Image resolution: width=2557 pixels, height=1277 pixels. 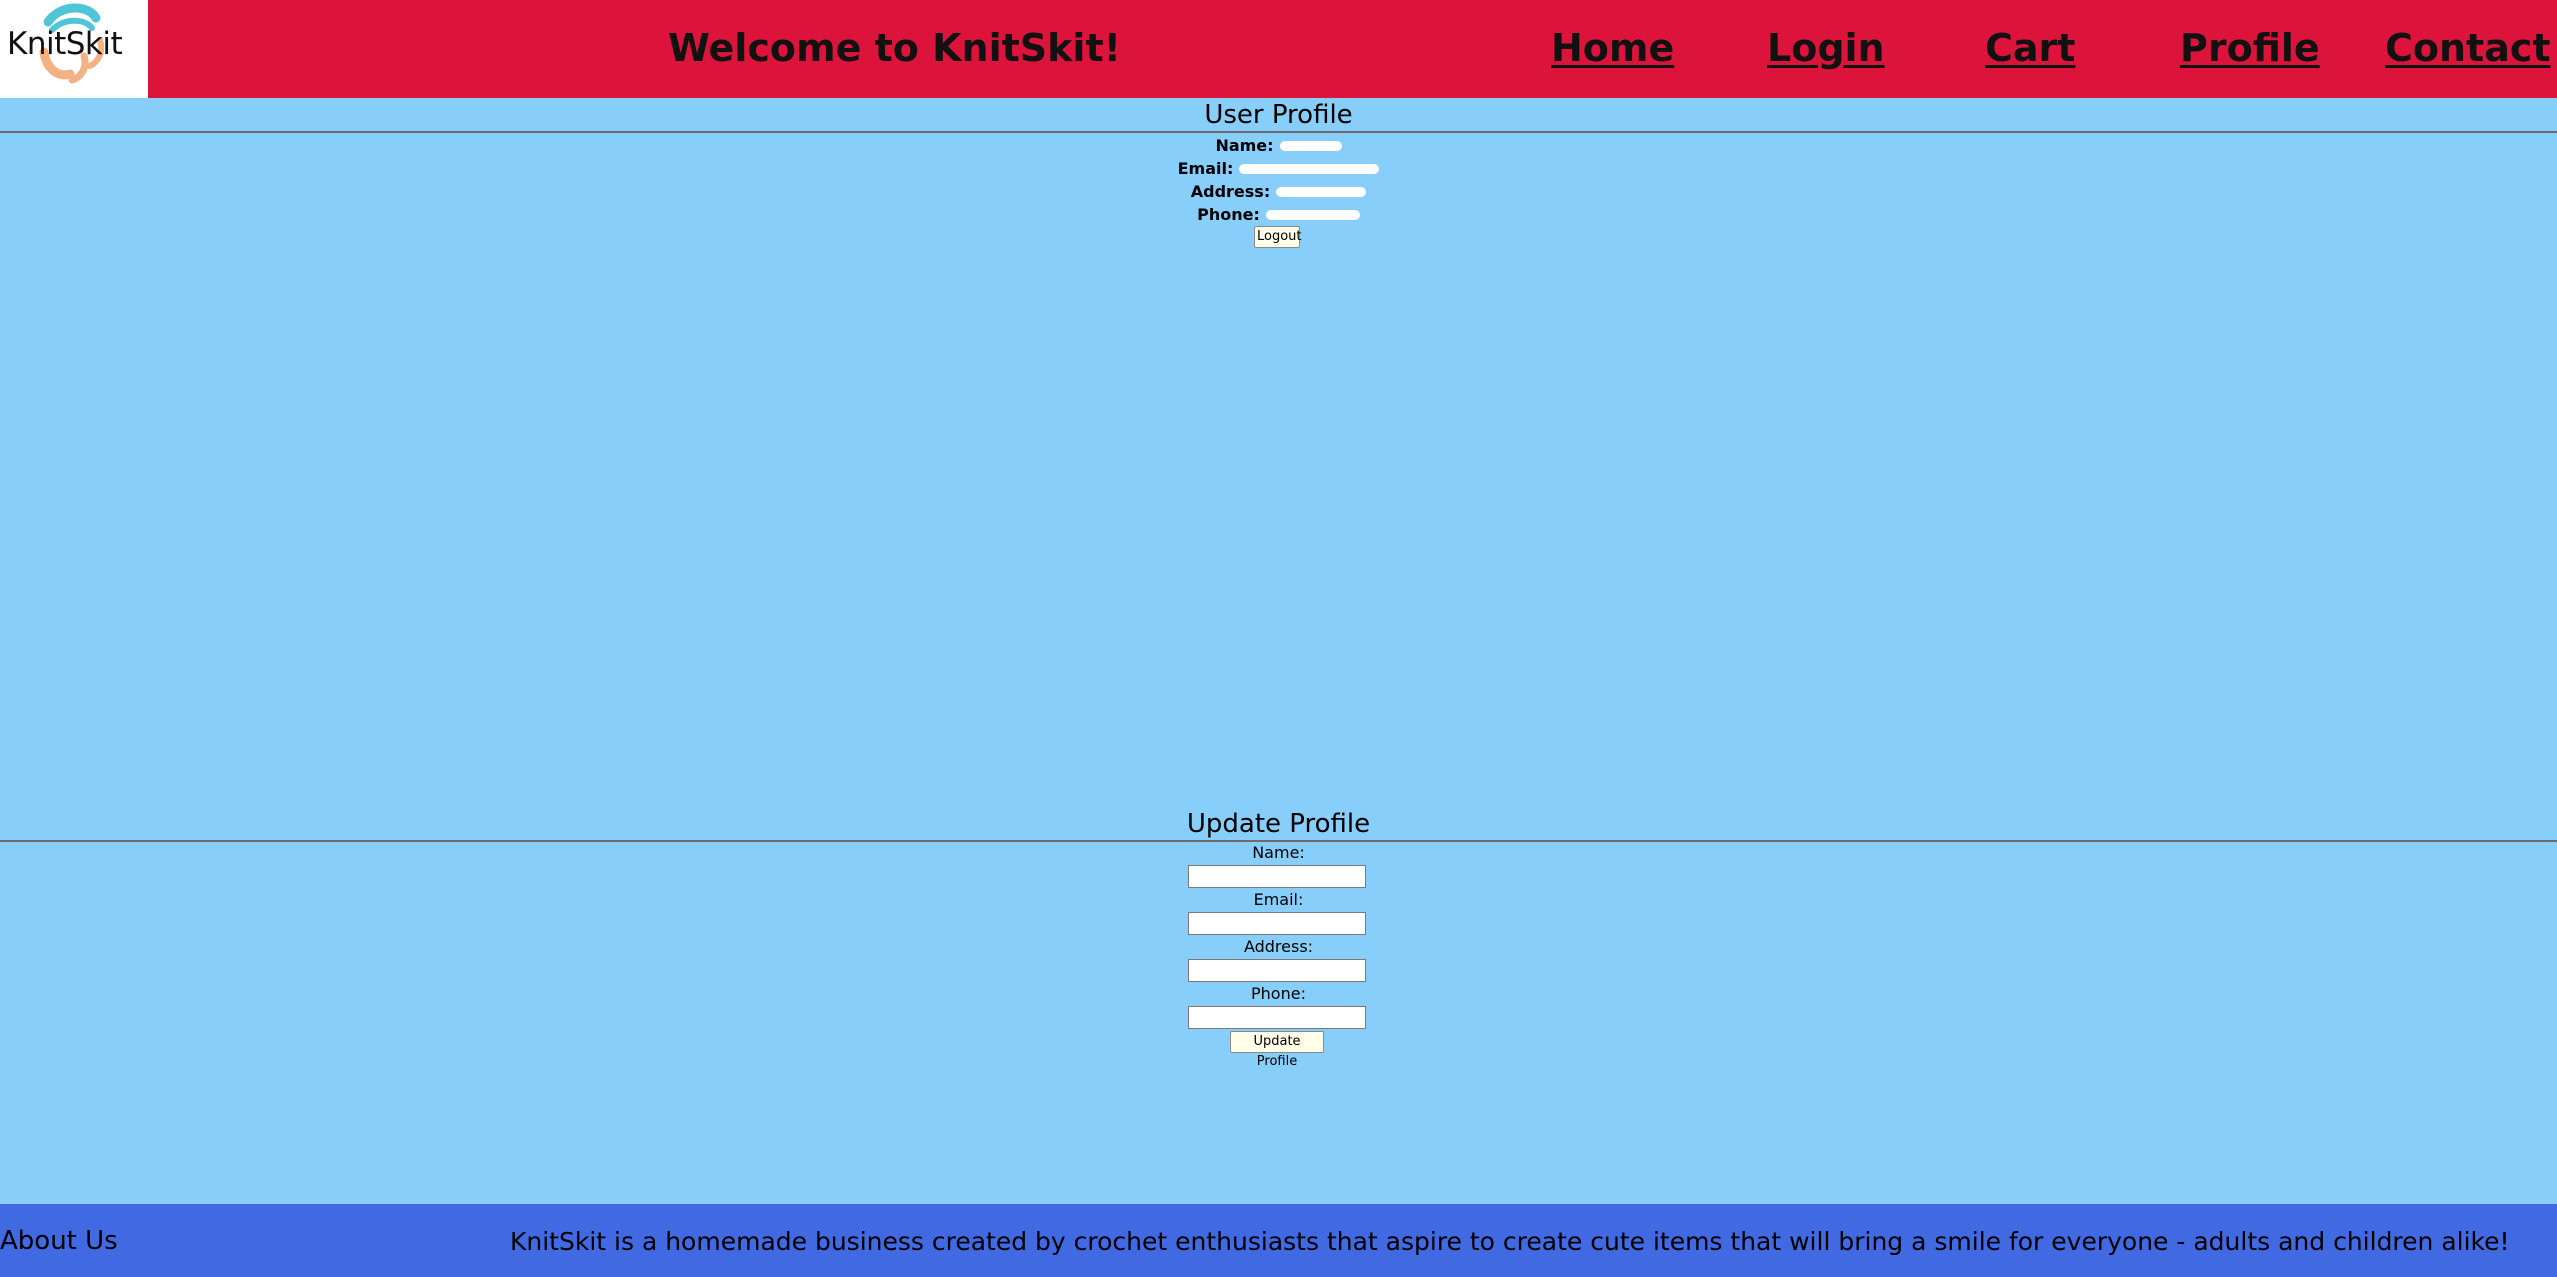 What do you see at coordinates (59, 1241) in the screenshot?
I see `about-us-heading: About Us` at bounding box center [59, 1241].